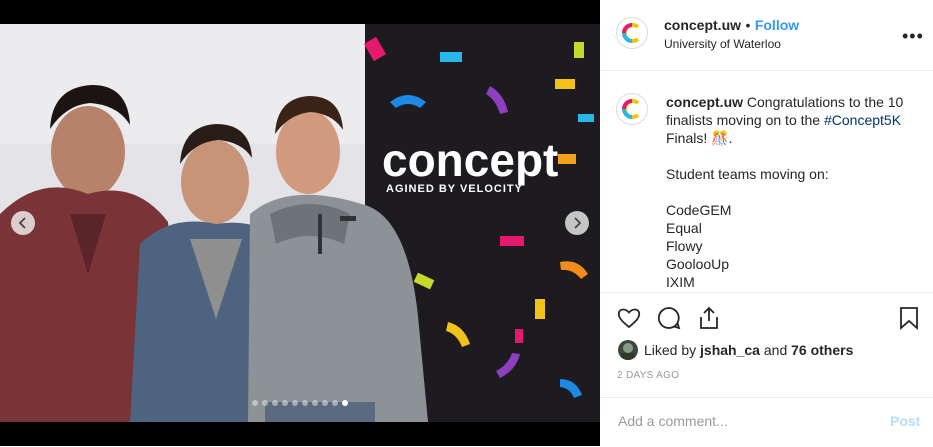 The height and width of the screenshot is (447, 933). I want to click on previous-photo-button, so click(23, 223).